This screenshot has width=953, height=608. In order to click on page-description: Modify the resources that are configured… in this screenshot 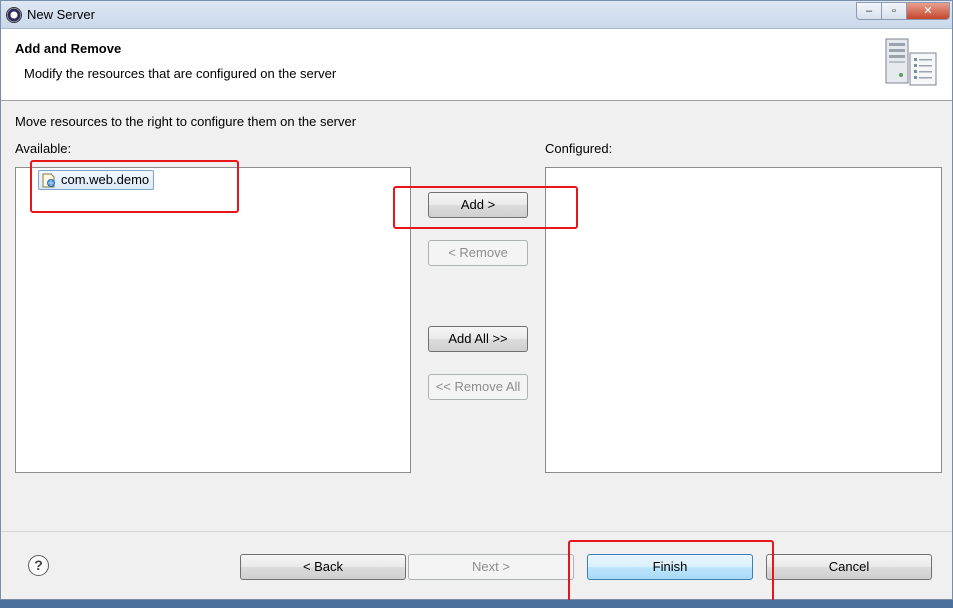, I will do `click(180, 73)`.